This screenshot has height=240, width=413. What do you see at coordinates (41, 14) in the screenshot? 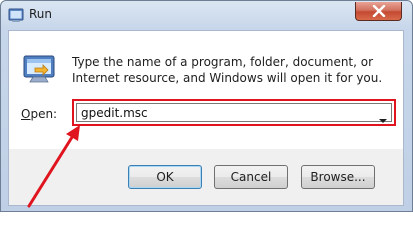
I see `window-title: Run` at bounding box center [41, 14].